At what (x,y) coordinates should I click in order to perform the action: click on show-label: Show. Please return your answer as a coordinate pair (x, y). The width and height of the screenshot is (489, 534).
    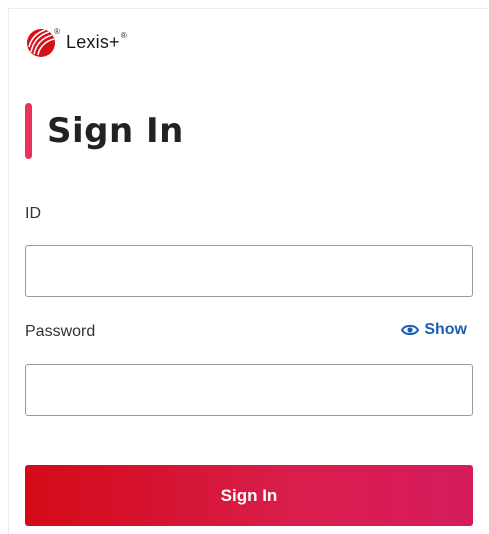
    Looking at the image, I should click on (445, 329).